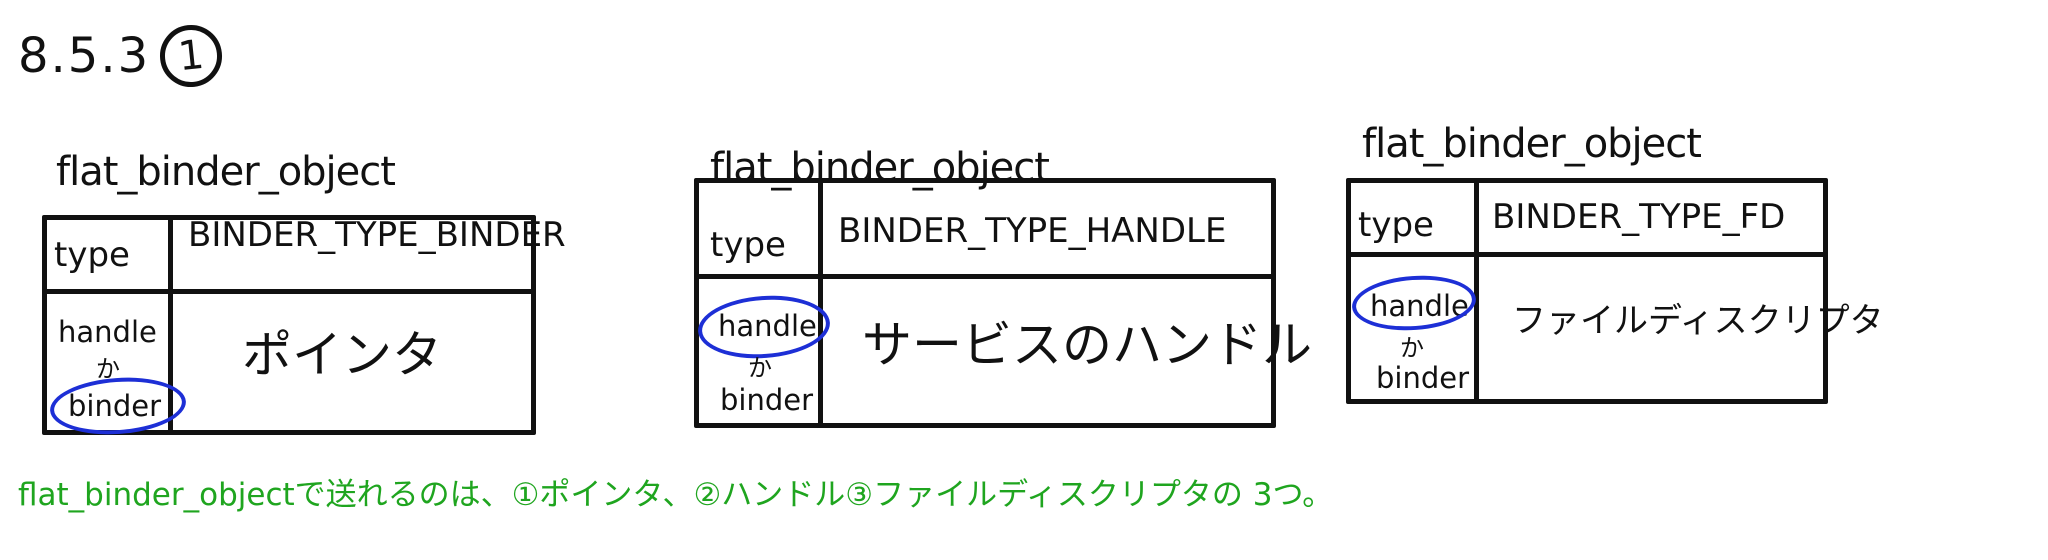  Describe the element at coordinates (760, 368) in the screenshot. I see `table-2-or-label: か` at that location.